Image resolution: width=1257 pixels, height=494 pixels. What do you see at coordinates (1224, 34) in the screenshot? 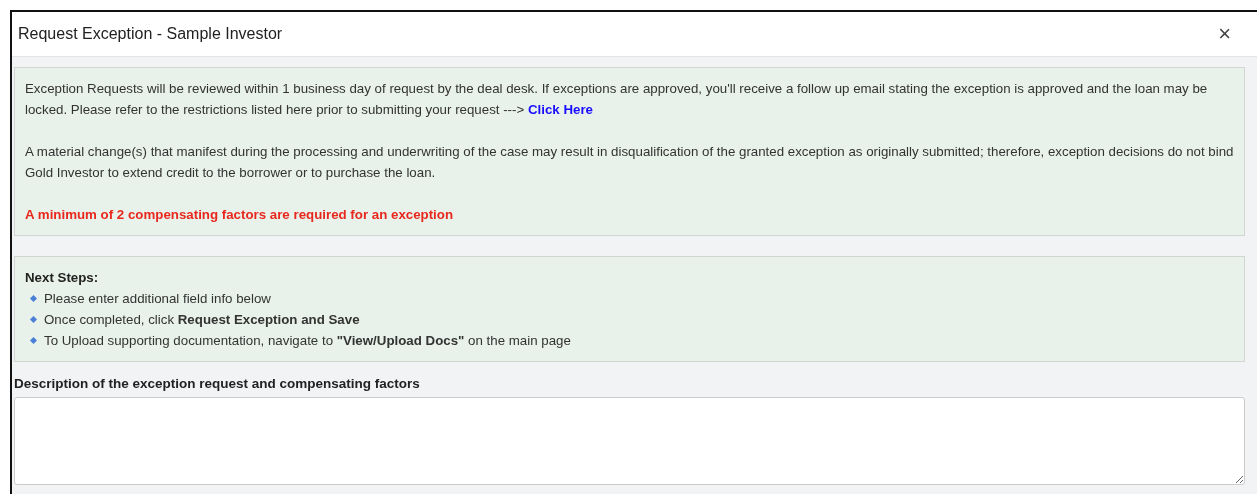
I see `close-button: ×` at bounding box center [1224, 34].